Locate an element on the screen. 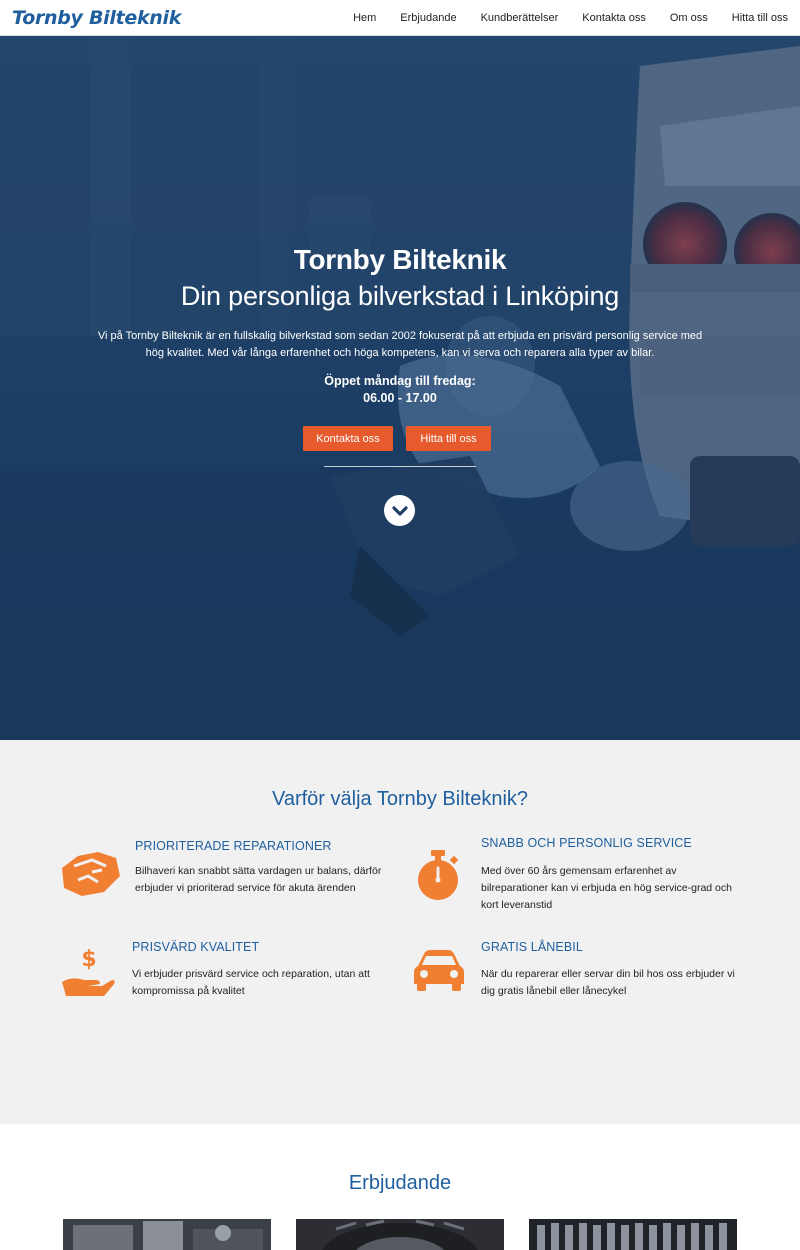 Image resolution: width=800 pixels, height=1250 pixels. handshake-icon is located at coordinates (91, 874).